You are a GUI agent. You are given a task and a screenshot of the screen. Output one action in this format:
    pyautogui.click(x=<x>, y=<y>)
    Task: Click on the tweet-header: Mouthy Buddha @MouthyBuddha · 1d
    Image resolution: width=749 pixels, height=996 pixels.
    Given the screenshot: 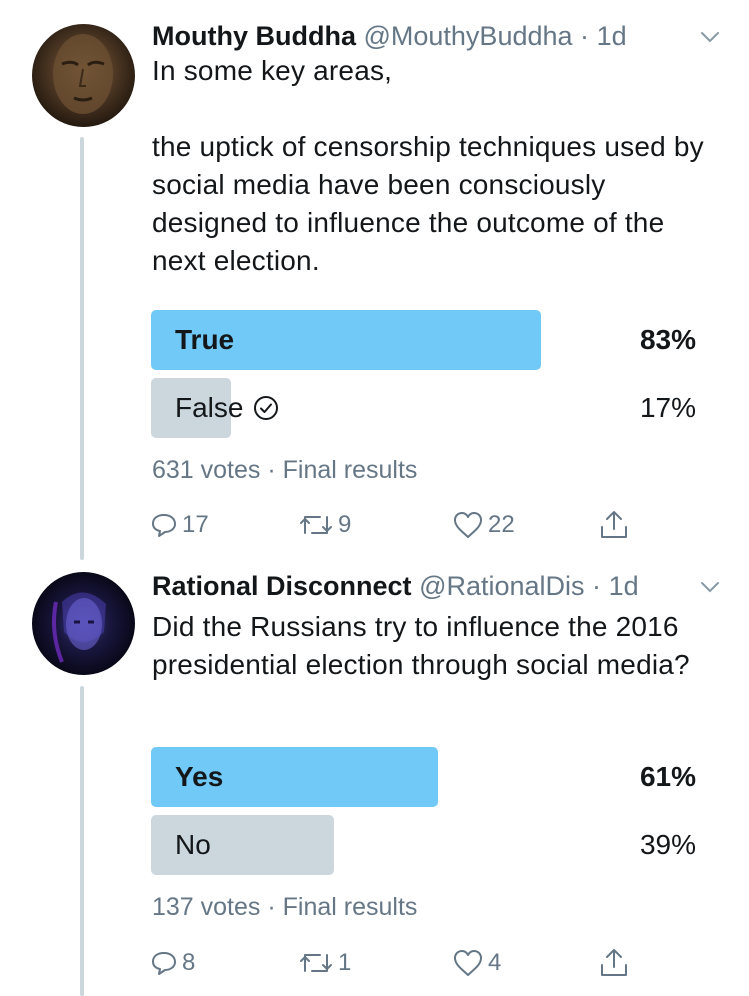 What is the action you would take?
    pyautogui.click(x=438, y=36)
    